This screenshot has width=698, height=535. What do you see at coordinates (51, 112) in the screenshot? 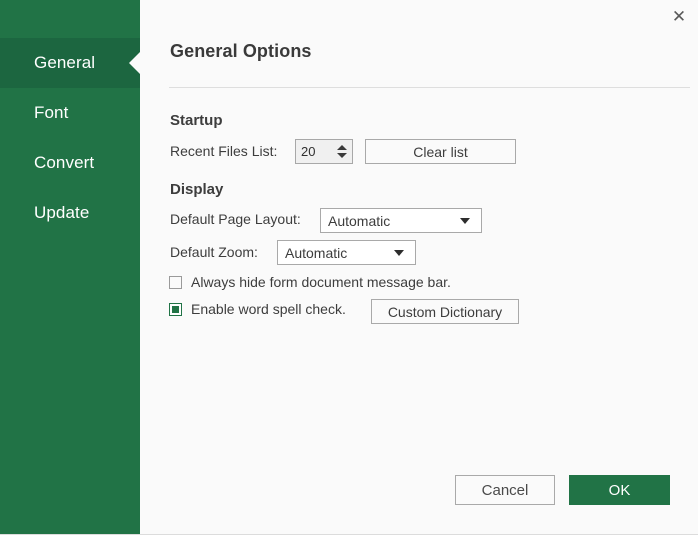
I see `sidebar-item-label: Font` at bounding box center [51, 112].